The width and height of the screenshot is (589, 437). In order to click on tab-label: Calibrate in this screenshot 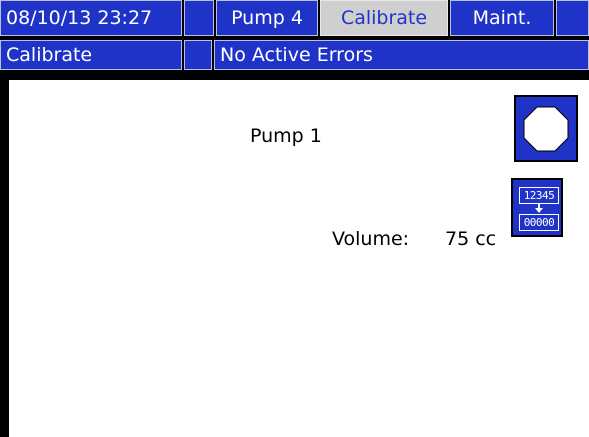, I will do `click(384, 17)`.